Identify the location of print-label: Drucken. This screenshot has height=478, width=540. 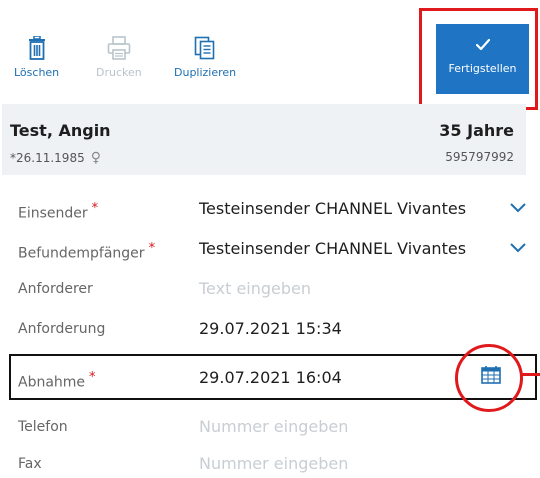
(119, 72).